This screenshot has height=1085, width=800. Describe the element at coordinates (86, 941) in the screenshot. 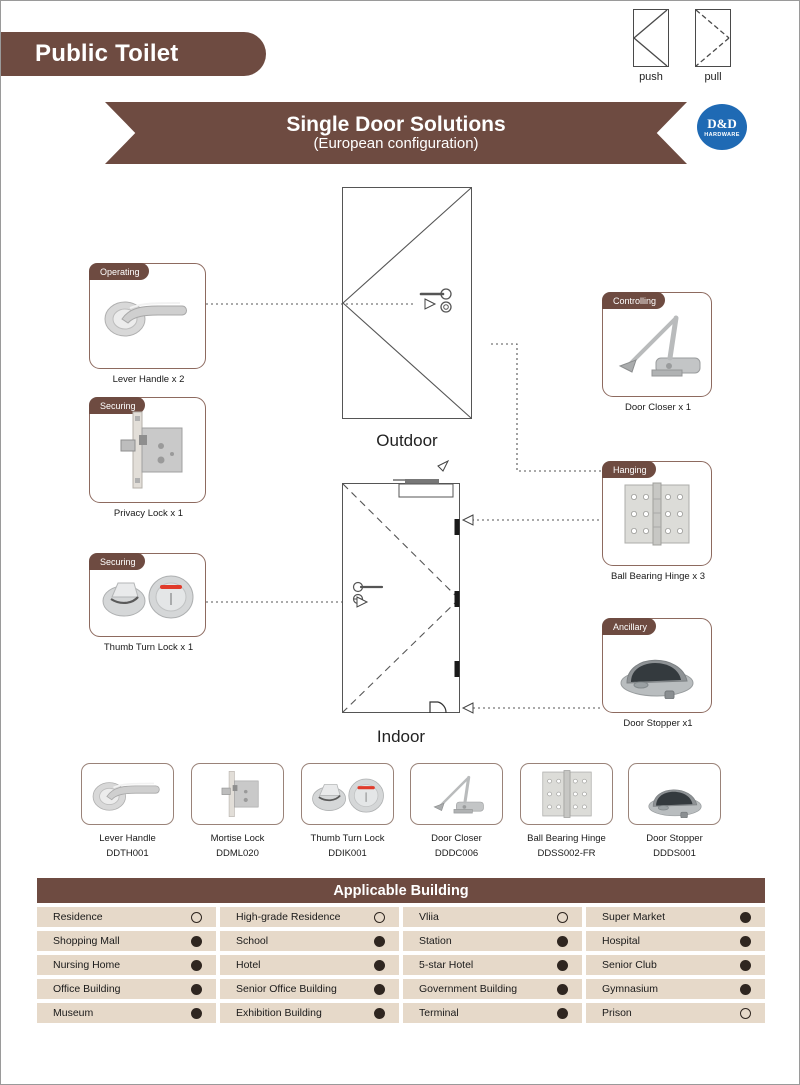

I see `building-label: Shopping Mall` at that location.